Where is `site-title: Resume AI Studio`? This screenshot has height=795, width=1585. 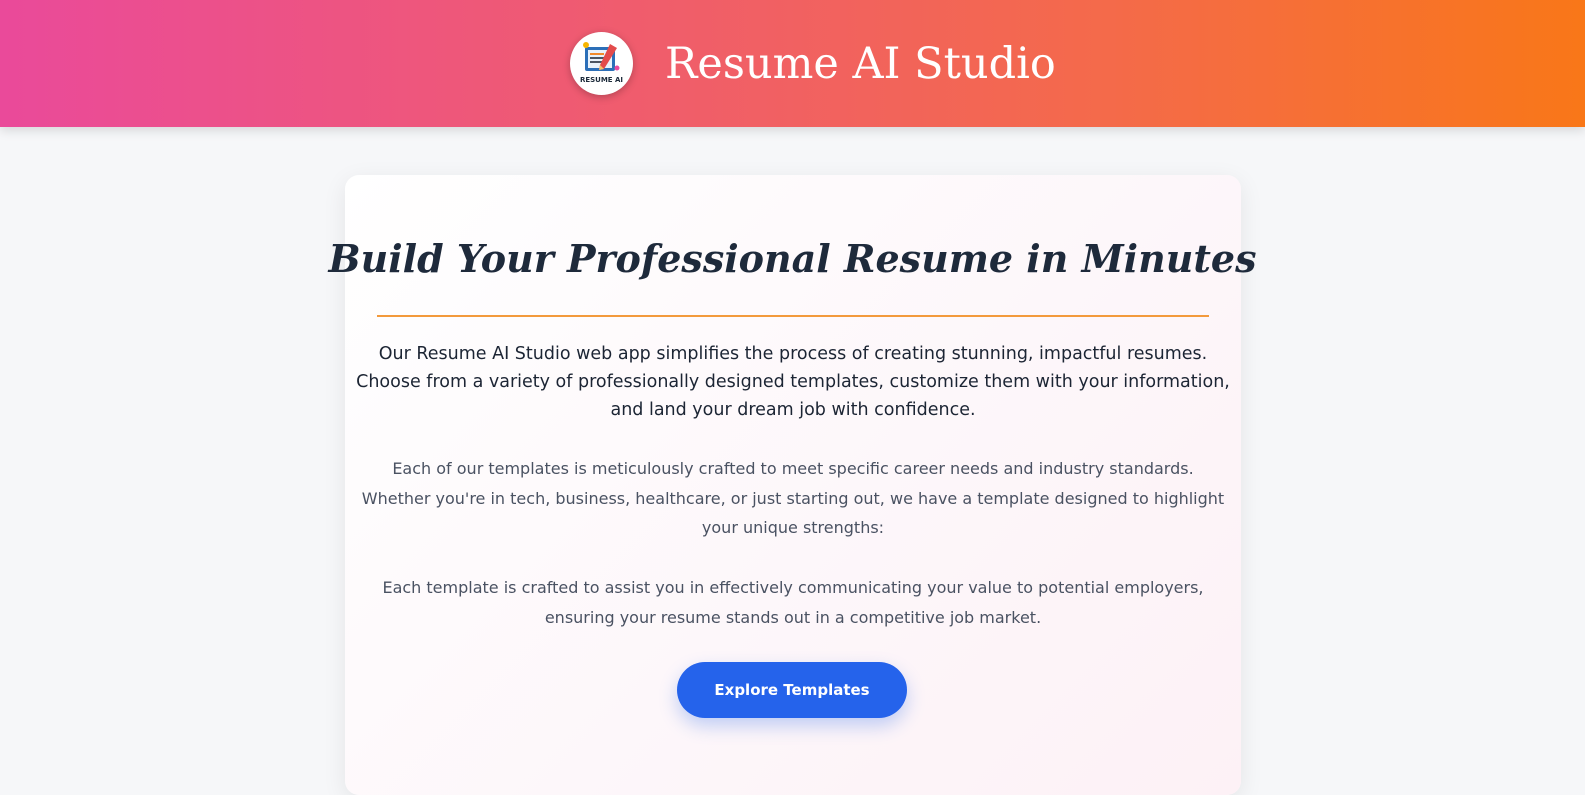 site-title: Resume AI Studio is located at coordinates (860, 64).